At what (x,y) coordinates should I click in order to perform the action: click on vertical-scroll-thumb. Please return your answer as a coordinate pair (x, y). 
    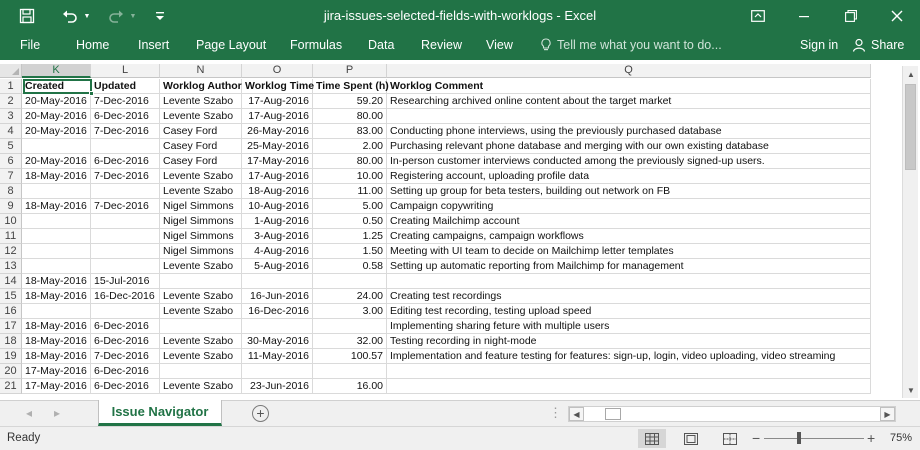
    Looking at the image, I should click on (910, 127).